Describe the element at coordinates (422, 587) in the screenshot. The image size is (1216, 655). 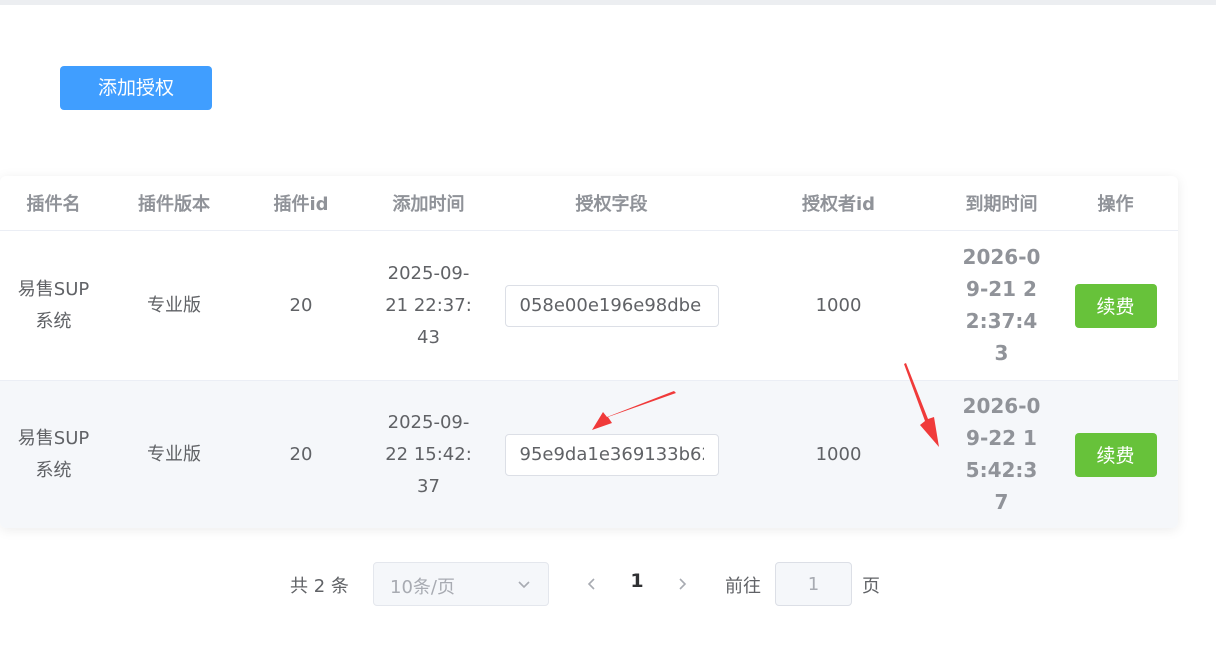
I see `page-size-value: 10条/页` at that location.